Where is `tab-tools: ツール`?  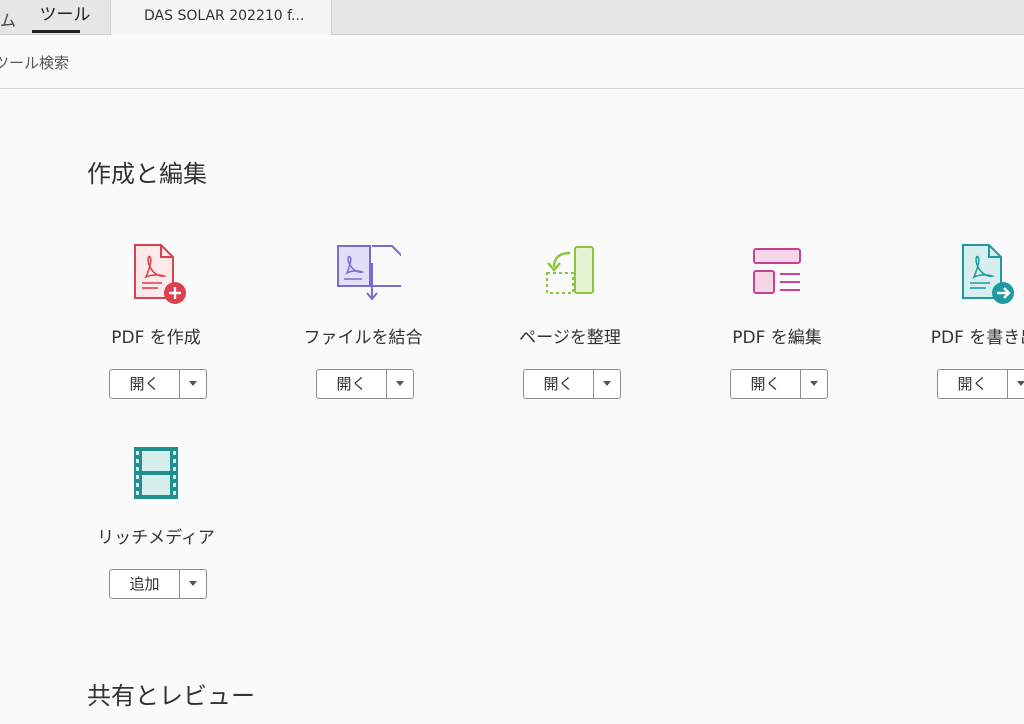
tab-tools: ツール is located at coordinates (65, 17).